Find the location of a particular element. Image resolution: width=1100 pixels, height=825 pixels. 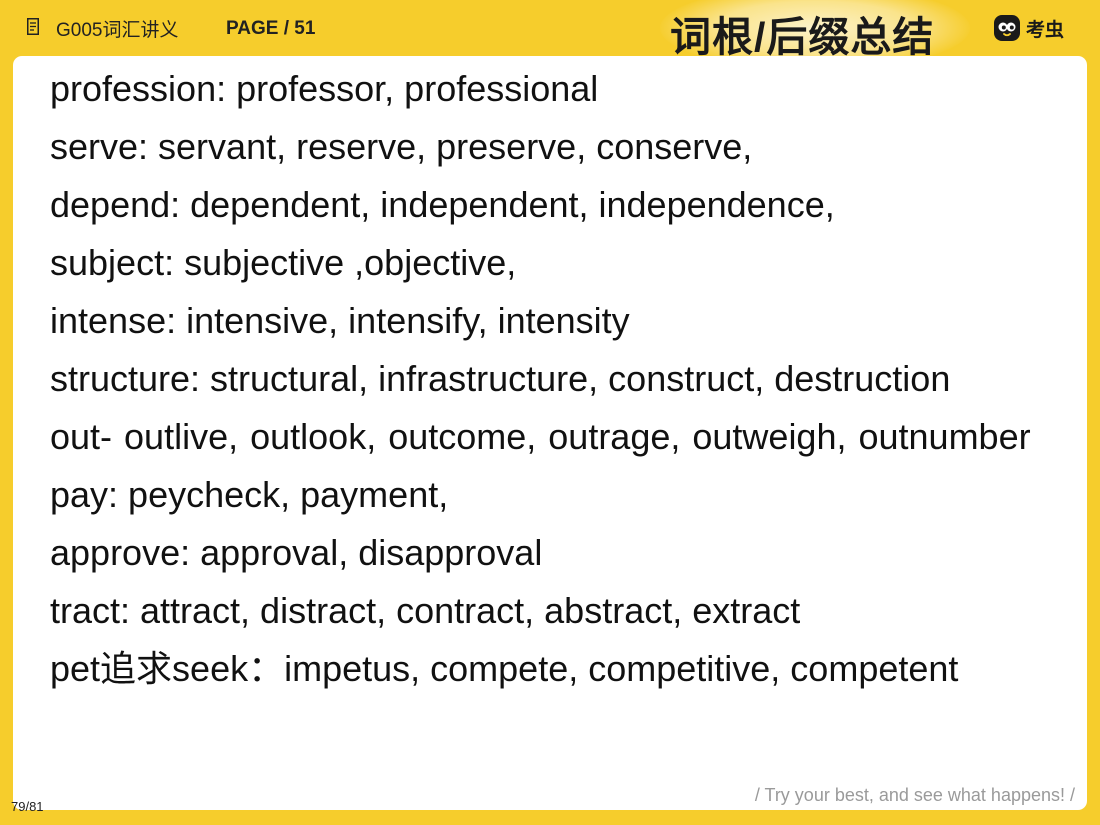

list-item: approve: approval, disapproval is located at coordinates (296, 552).